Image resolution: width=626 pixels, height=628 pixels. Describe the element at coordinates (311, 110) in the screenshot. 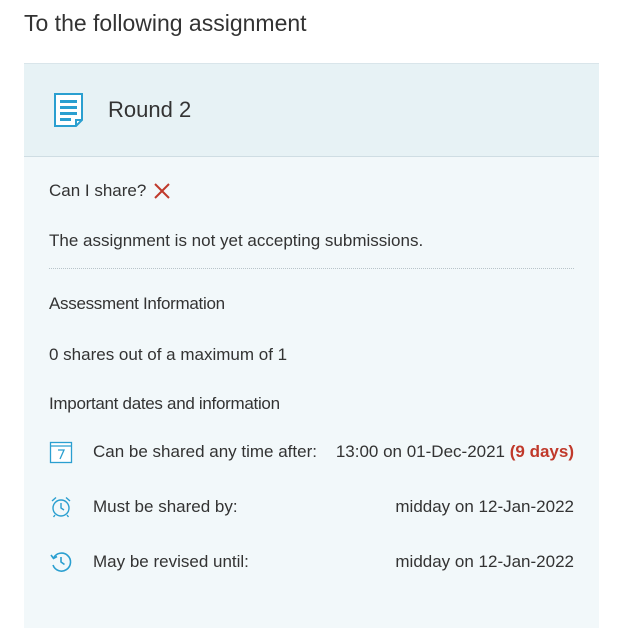

I see `card-header: Round 2` at that location.